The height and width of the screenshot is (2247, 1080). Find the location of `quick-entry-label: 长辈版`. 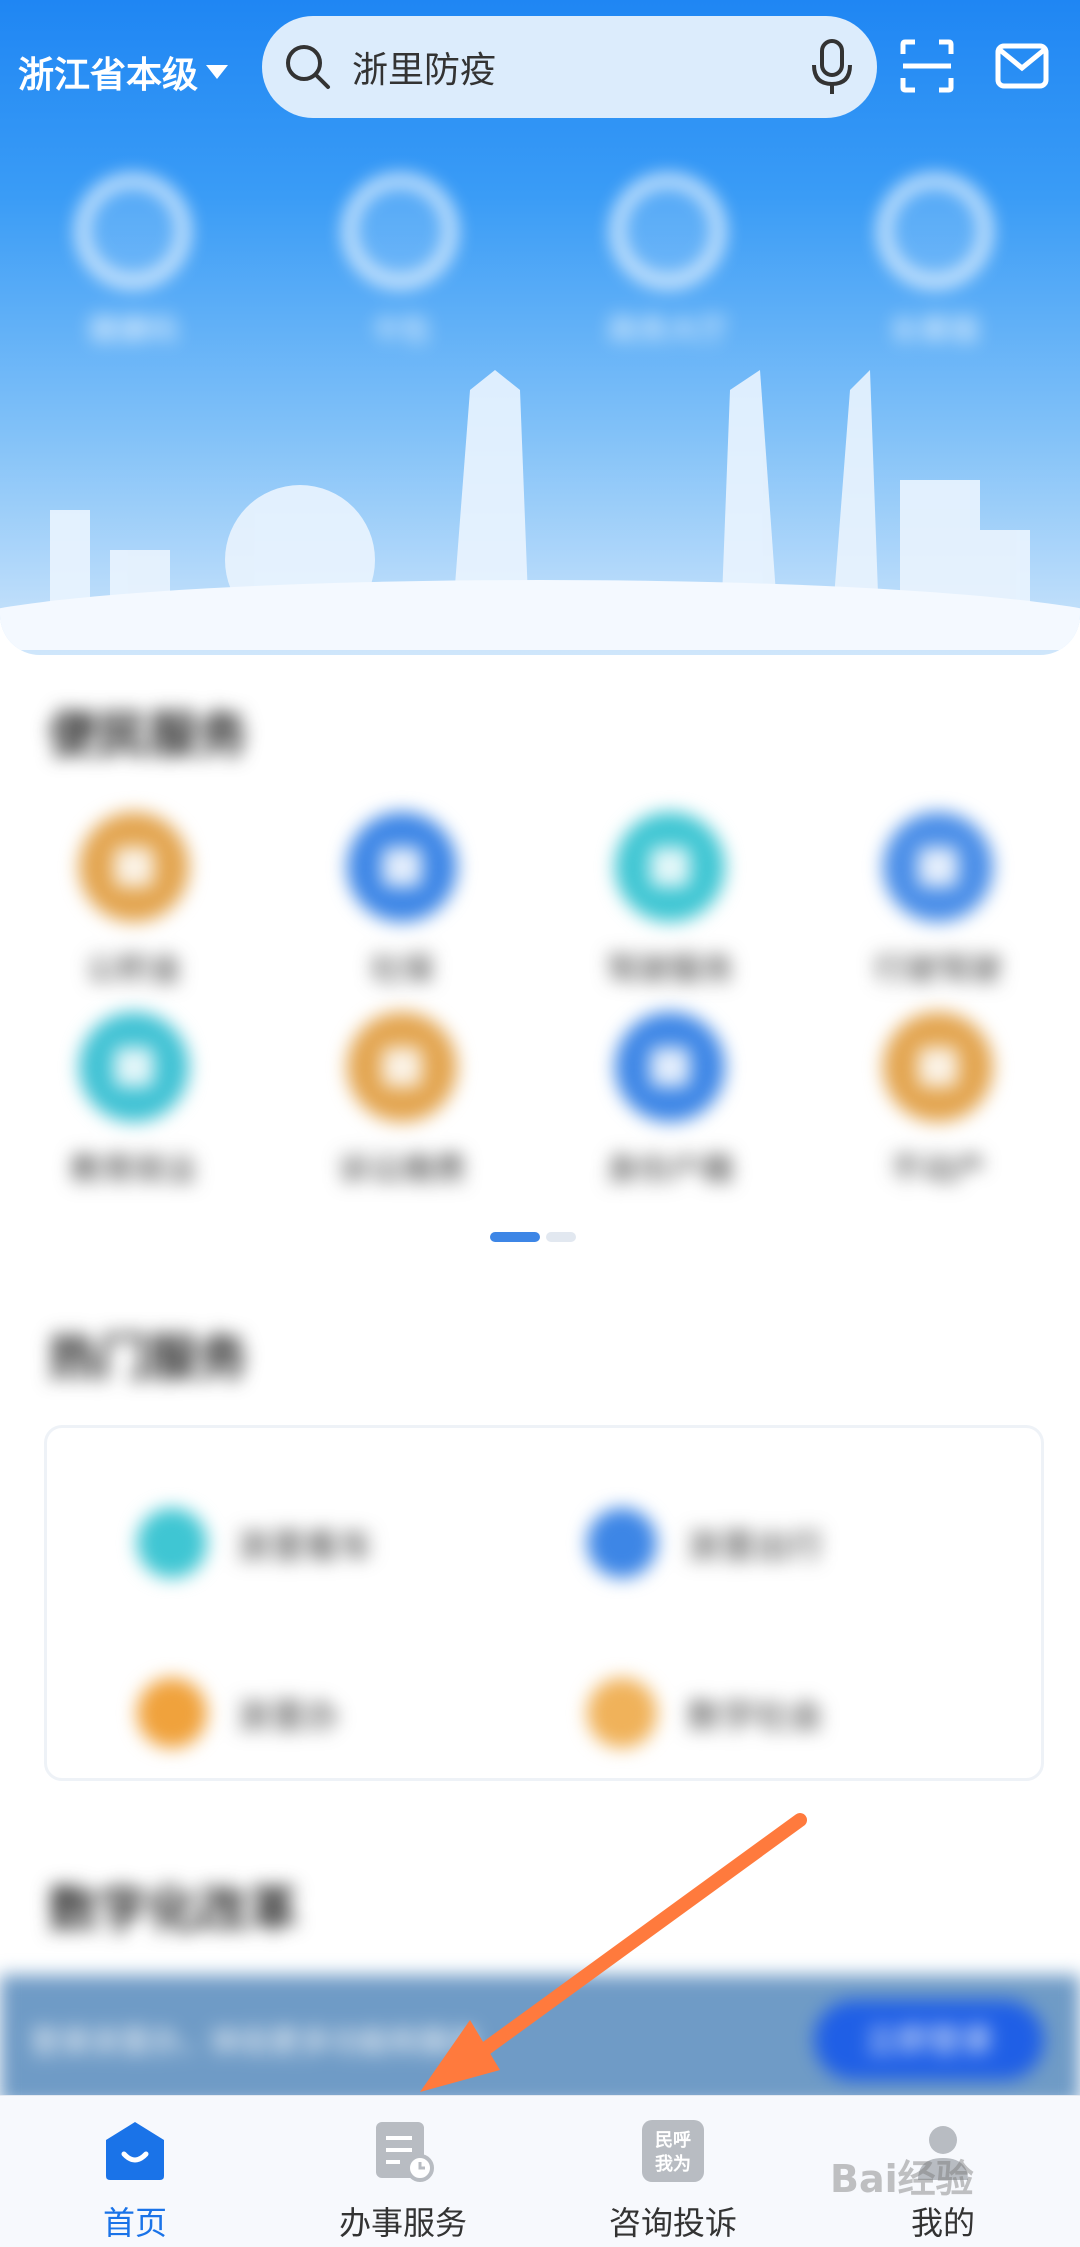

quick-entry-label: 长辈版 is located at coordinates (935, 330).